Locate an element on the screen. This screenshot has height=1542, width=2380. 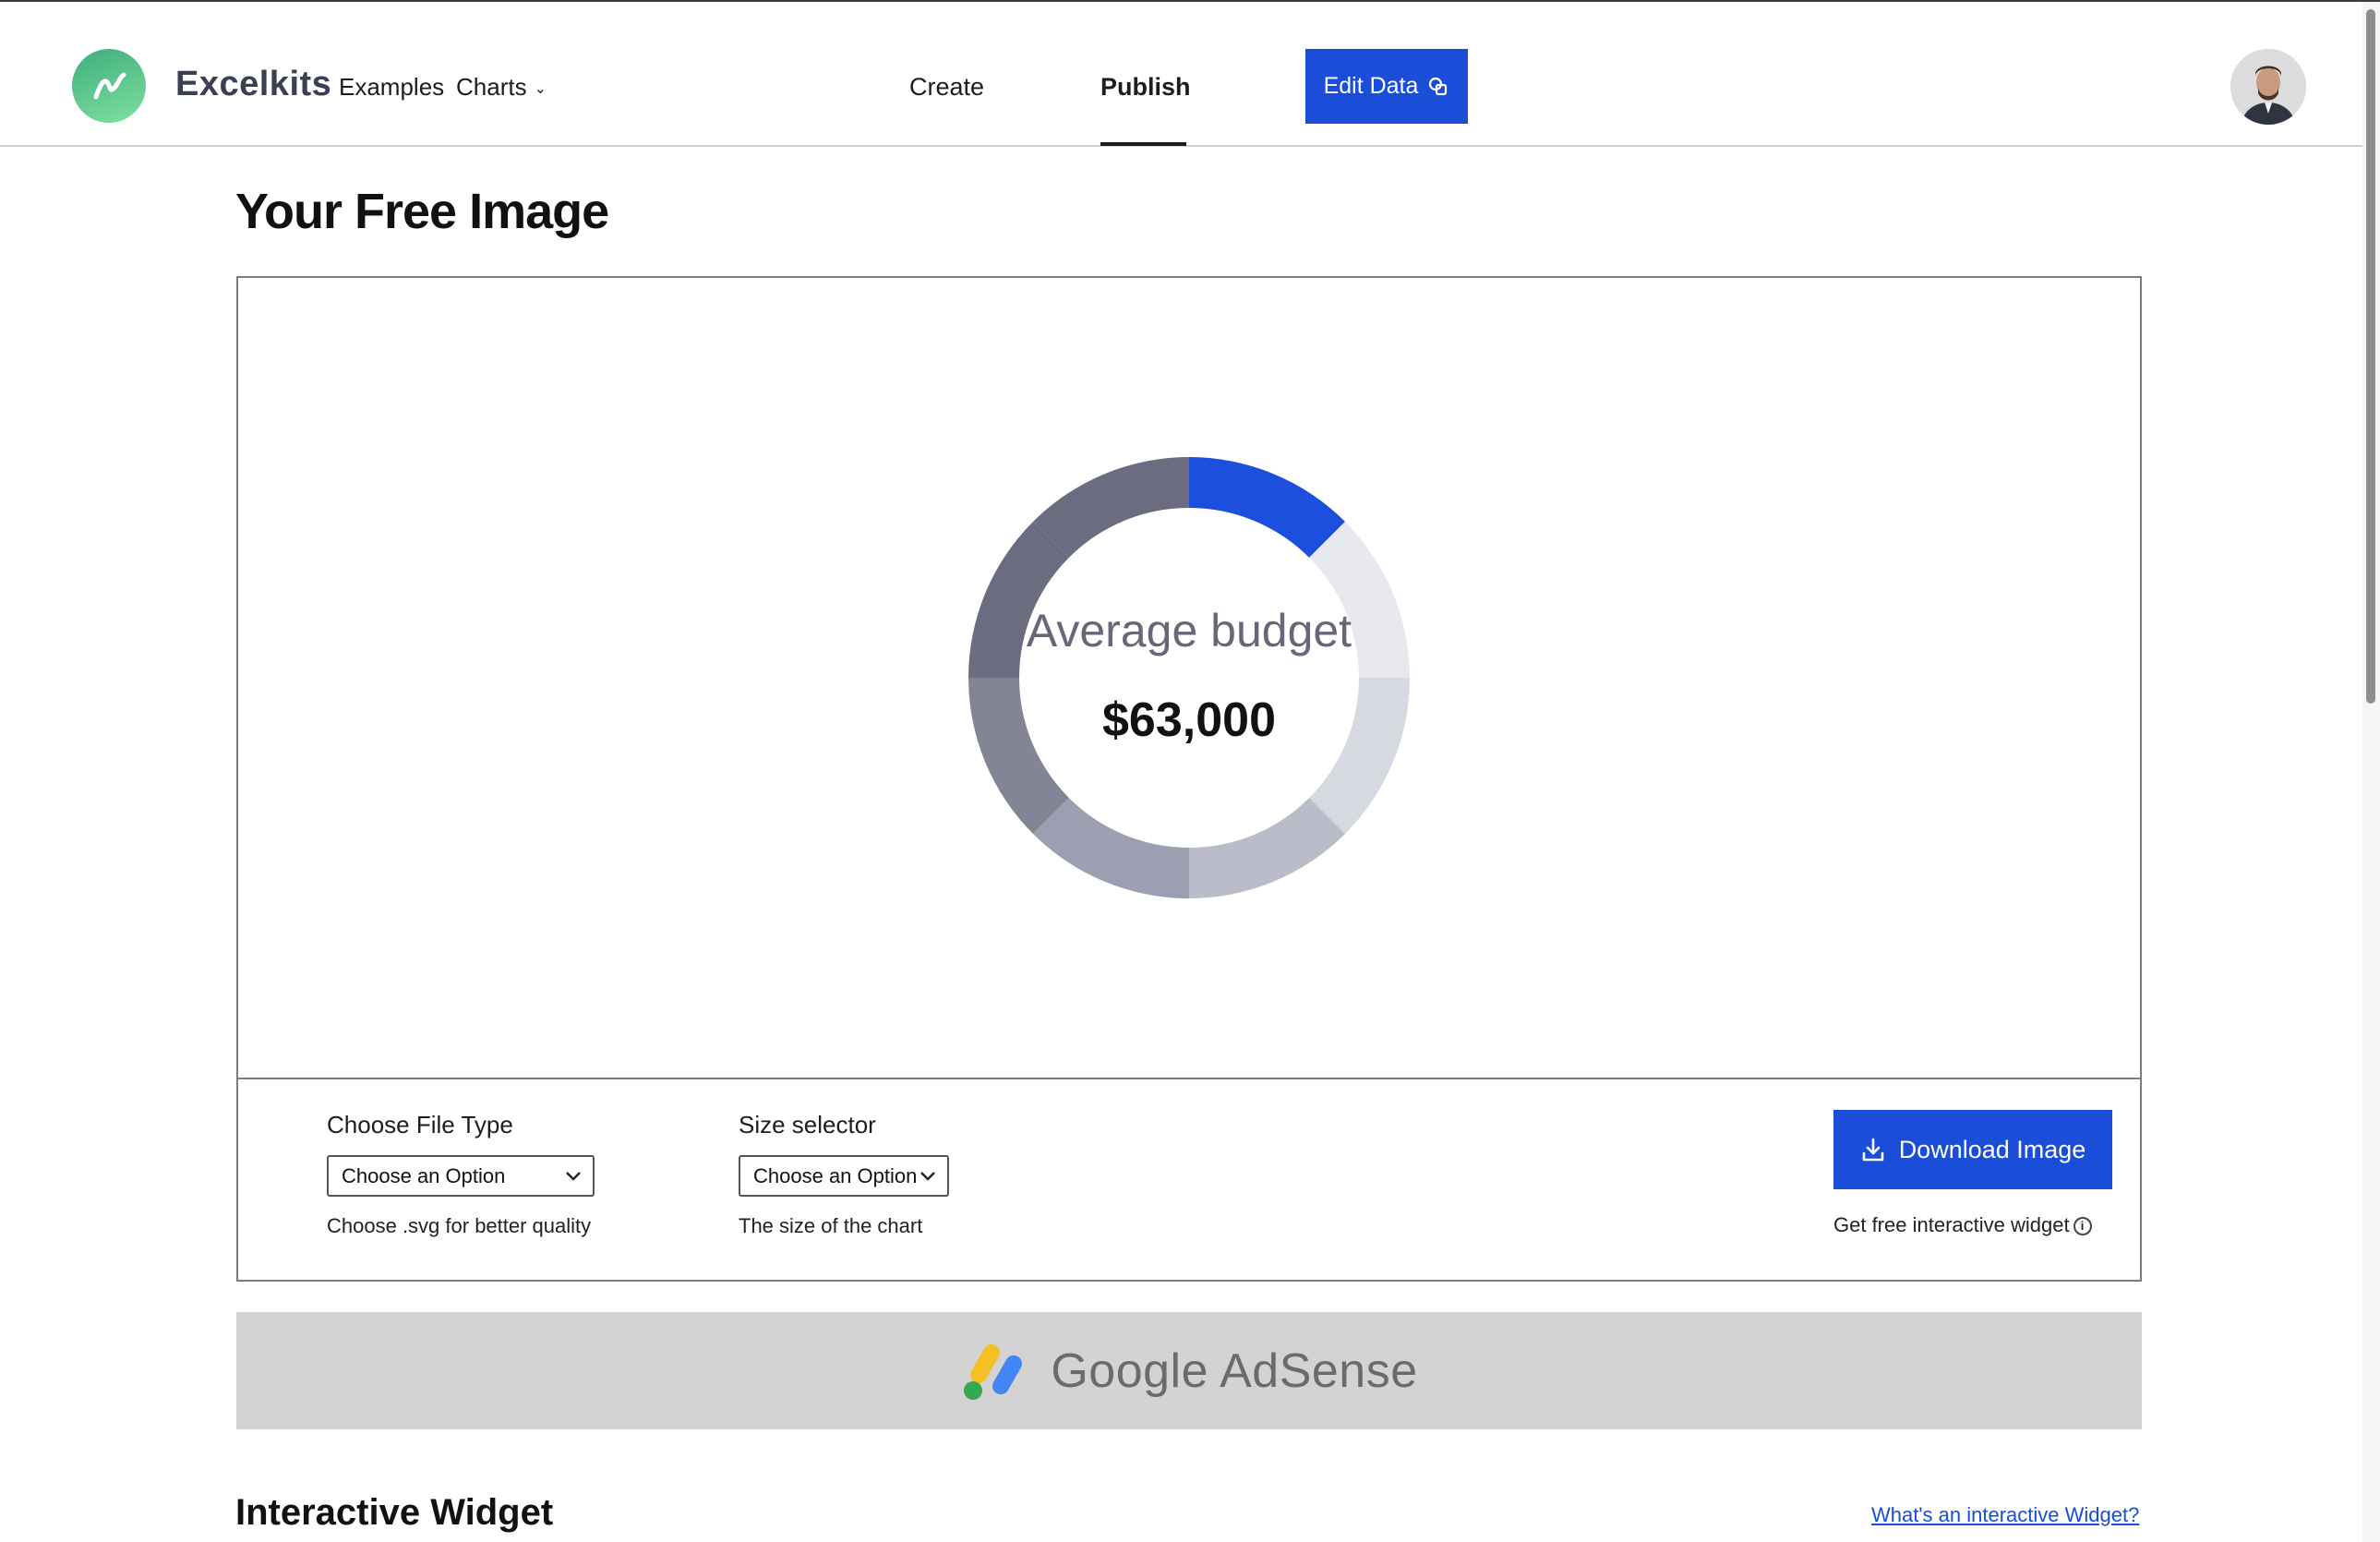
edit-data-icon is located at coordinates (1438, 86).